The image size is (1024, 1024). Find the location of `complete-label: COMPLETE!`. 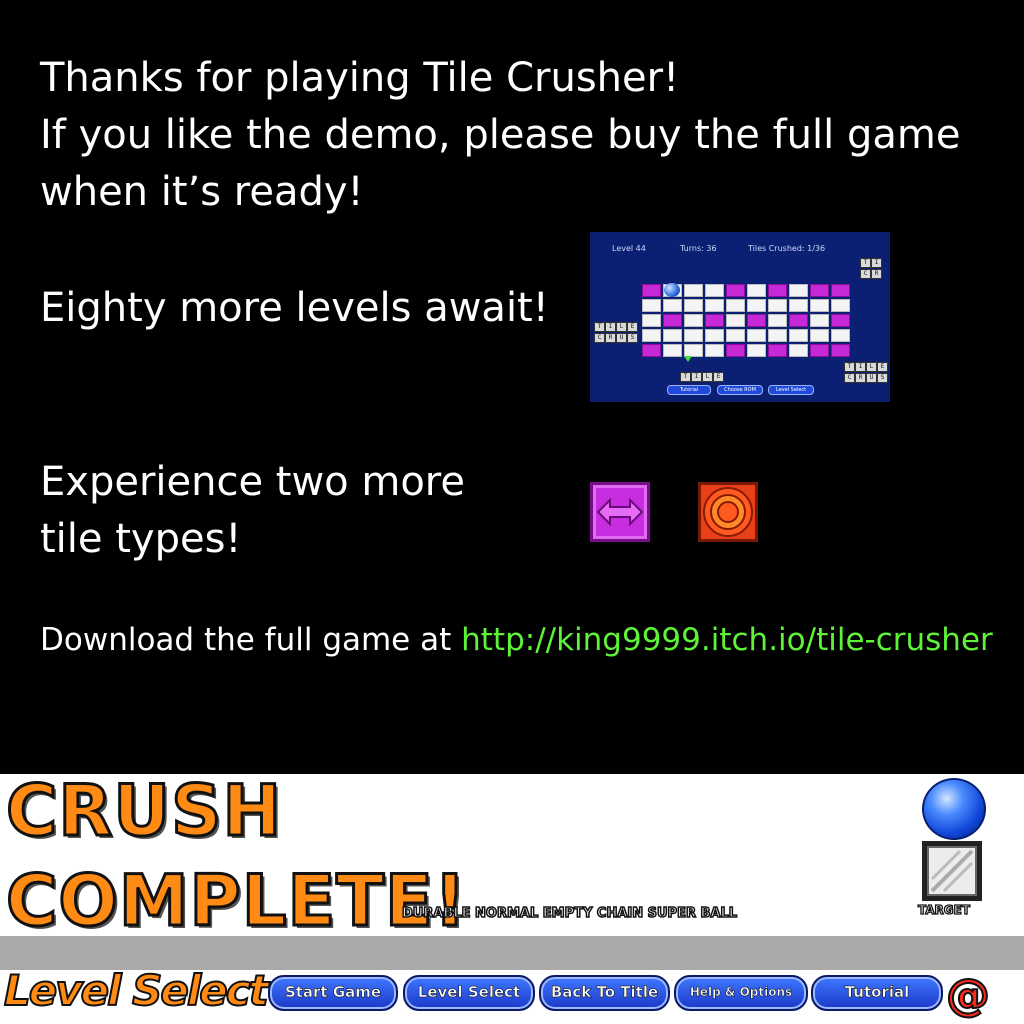

complete-label: COMPLETE! is located at coordinates (236, 901).